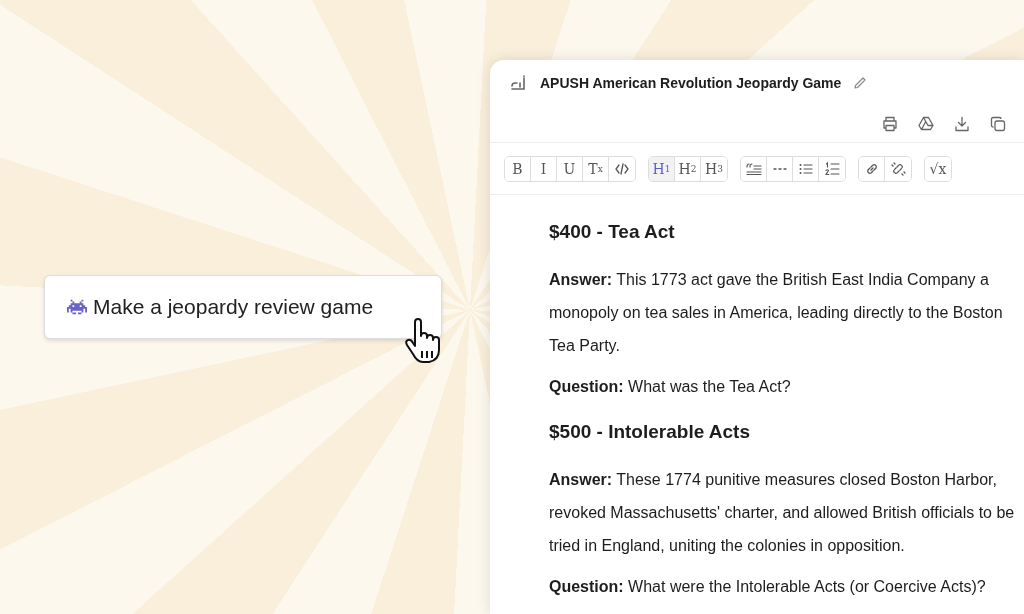 Image resolution: width=1024 pixels, height=614 pixels. Describe the element at coordinates (779, 169) in the screenshot. I see `horizontal-rule-icon` at that location.